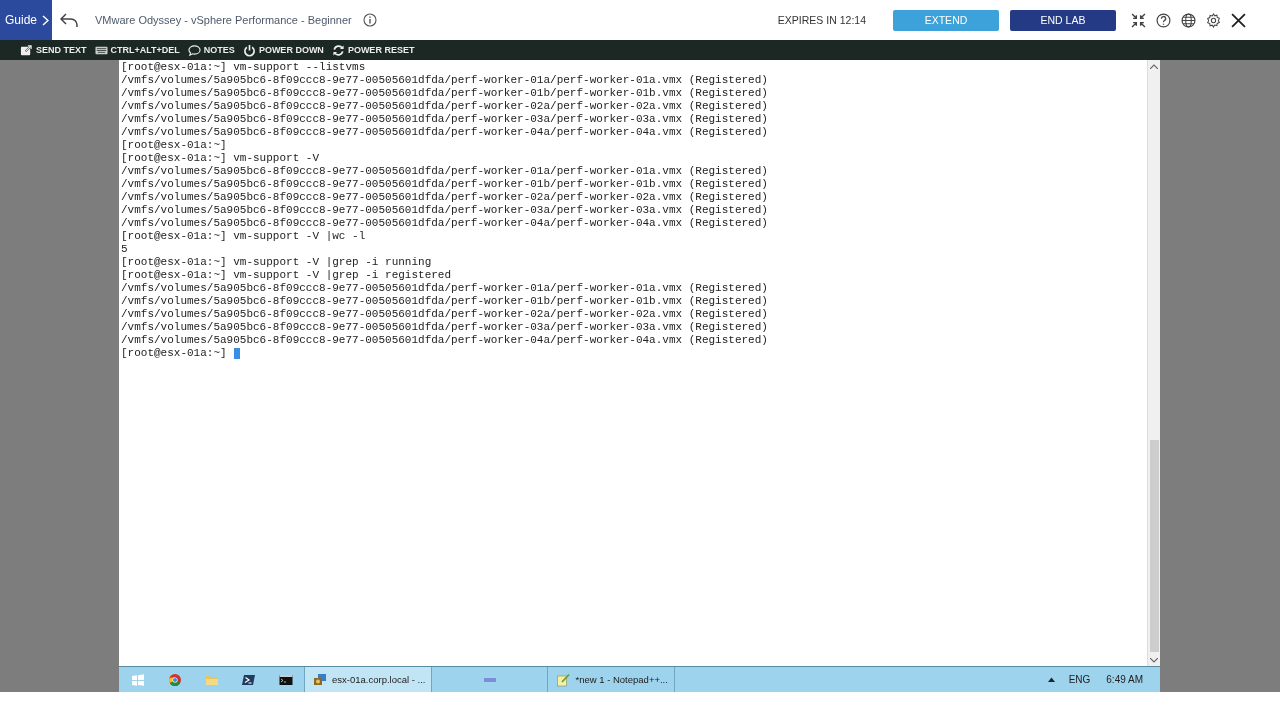 The height and width of the screenshot is (720, 1280). I want to click on guide-button: Guide, so click(26, 20).